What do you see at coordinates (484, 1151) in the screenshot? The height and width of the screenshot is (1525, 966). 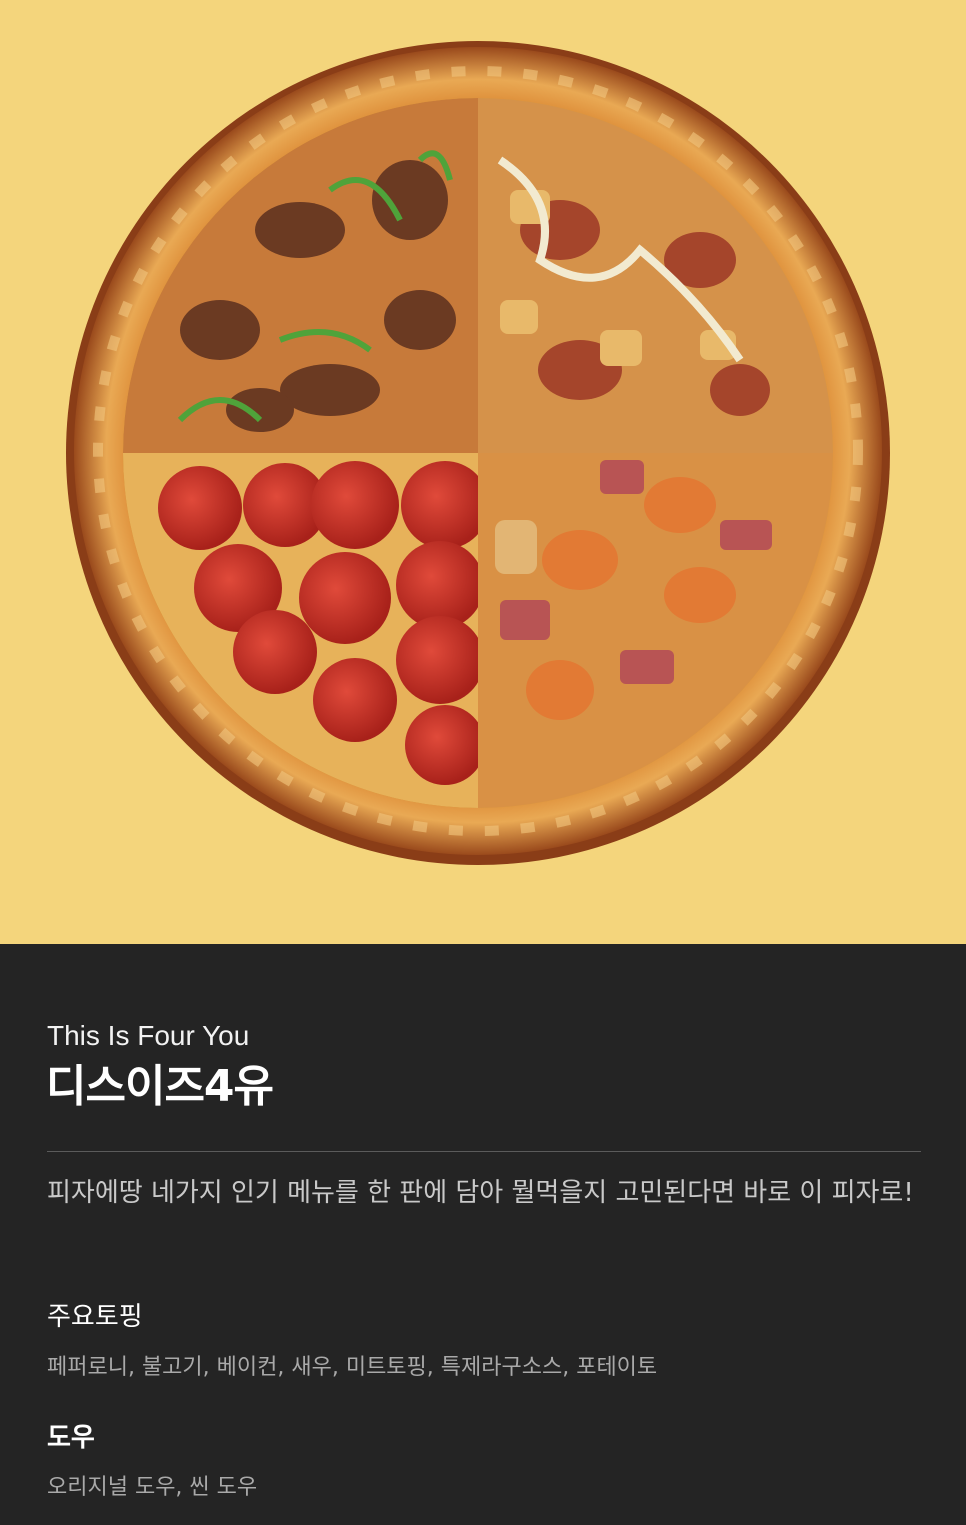 I see `divider` at bounding box center [484, 1151].